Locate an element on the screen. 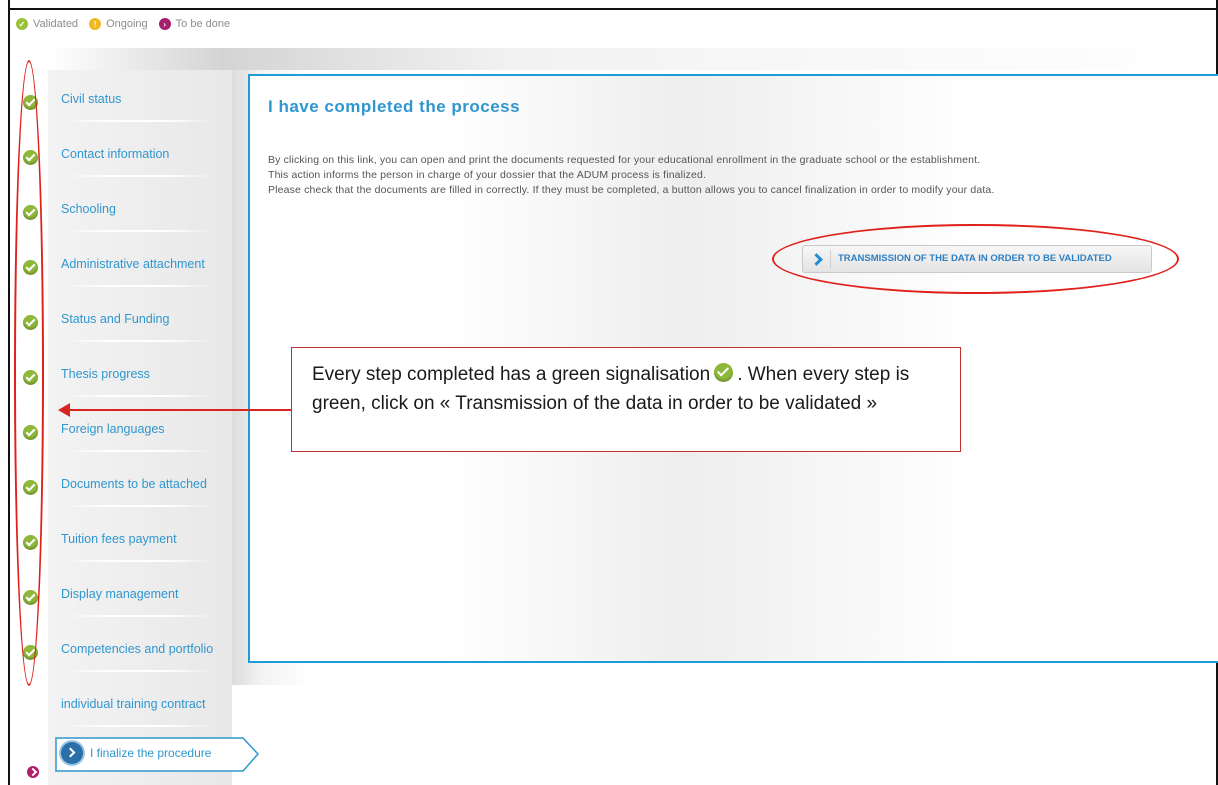 This screenshot has height=785, width=1218. frame-border-left is located at coordinates (9, 392).